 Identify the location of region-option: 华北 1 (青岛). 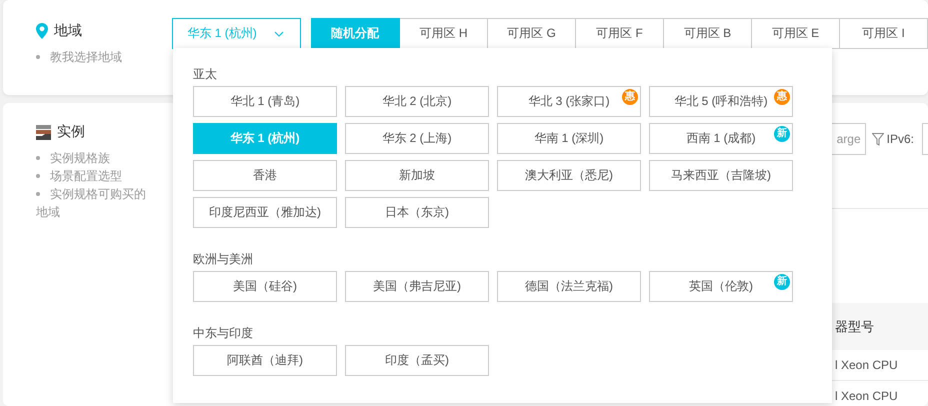
(265, 101).